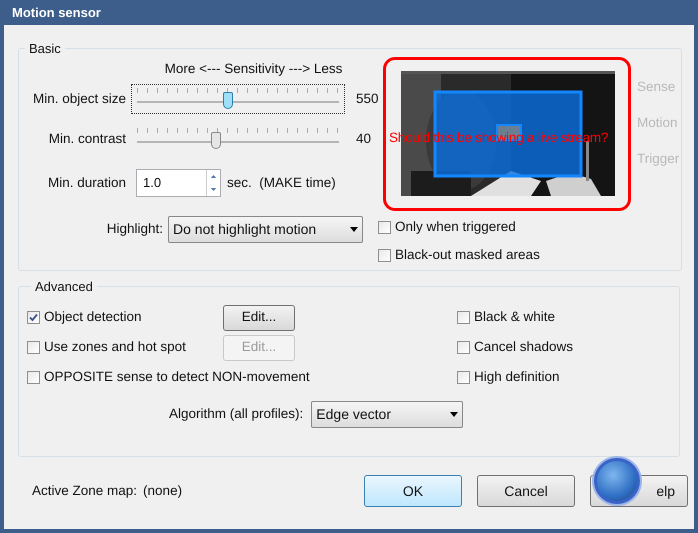  I want to click on field-label: Algorithm (all profiles):, so click(236, 413).